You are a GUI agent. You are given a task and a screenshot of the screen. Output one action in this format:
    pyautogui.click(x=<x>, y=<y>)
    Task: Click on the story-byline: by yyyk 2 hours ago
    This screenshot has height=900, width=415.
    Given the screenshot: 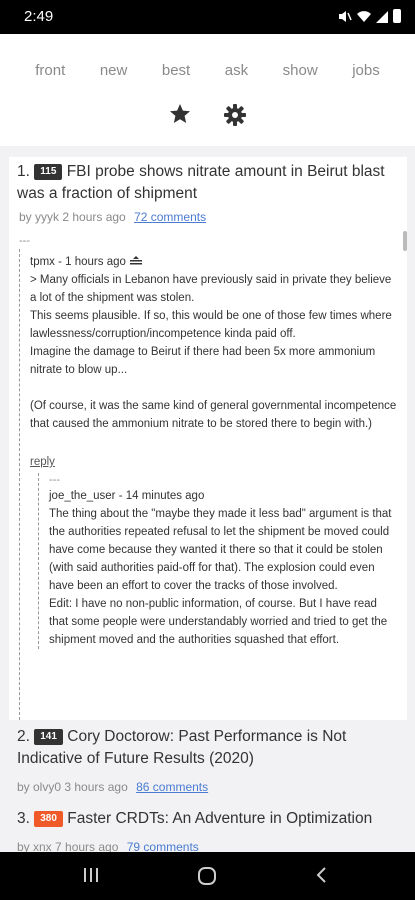 What is the action you would take?
    pyautogui.click(x=72, y=217)
    